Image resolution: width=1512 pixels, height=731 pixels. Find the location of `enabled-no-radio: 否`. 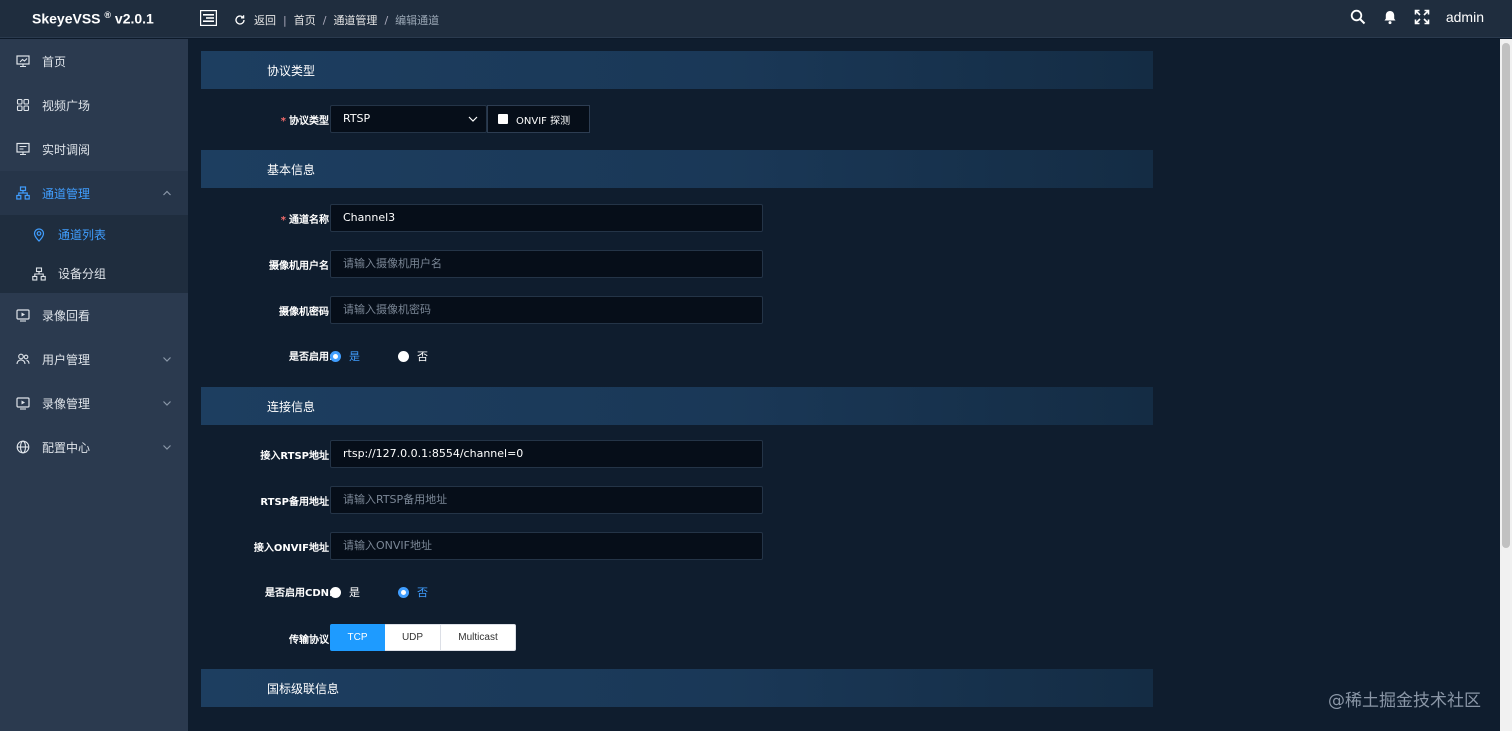

enabled-no-radio: 否 is located at coordinates (413, 356).